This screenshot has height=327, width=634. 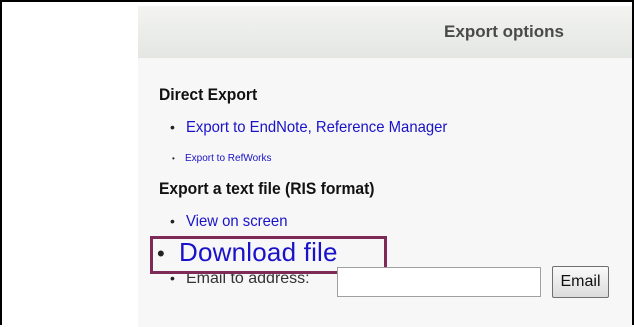 What do you see at coordinates (385, 32) in the screenshot?
I see `panel-header: Export options` at bounding box center [385, 32].